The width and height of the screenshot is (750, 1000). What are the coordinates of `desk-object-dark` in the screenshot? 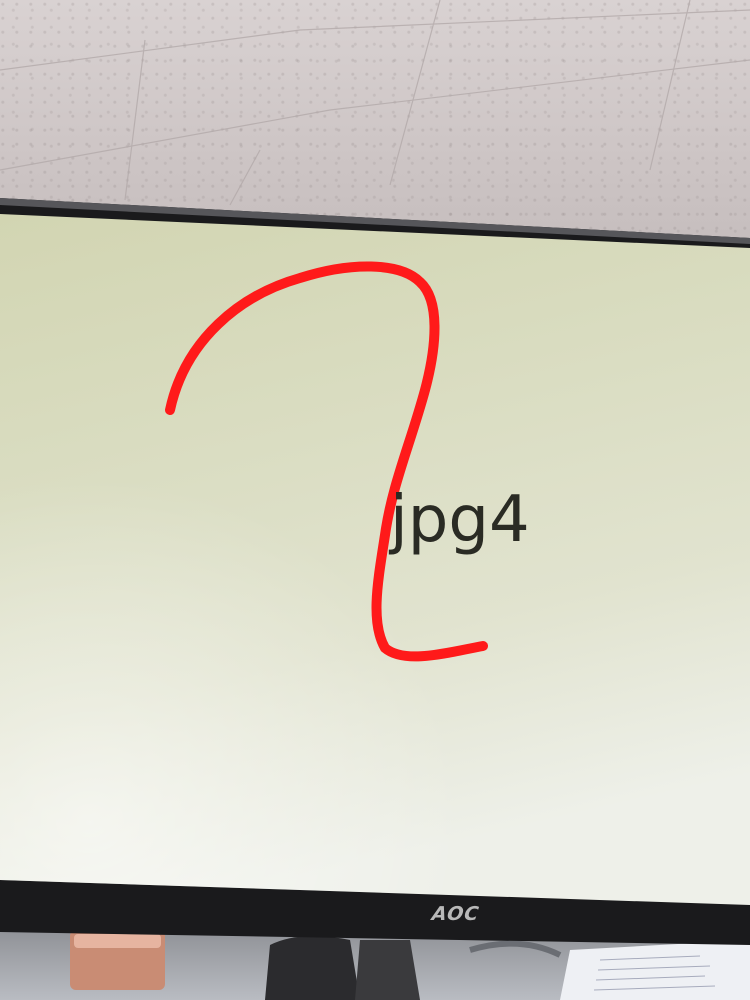 It's located at (312, 968).